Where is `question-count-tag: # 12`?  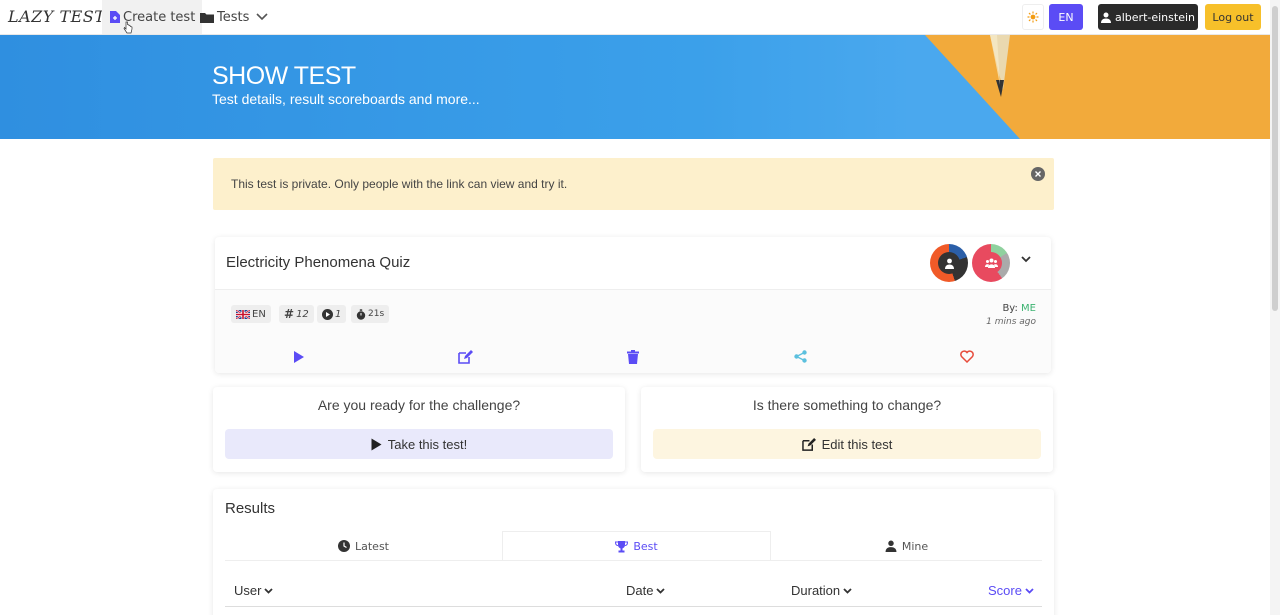 question-count-tag: # 12 is located at coordinates (296, 314).